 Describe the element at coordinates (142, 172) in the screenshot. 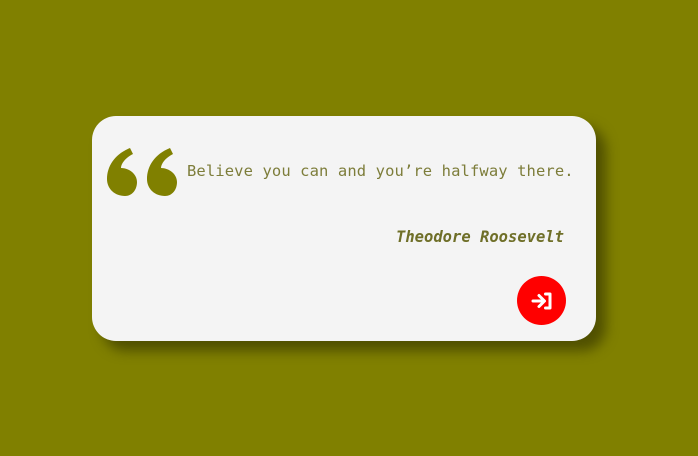

I see `quote-left-icon` at that location.